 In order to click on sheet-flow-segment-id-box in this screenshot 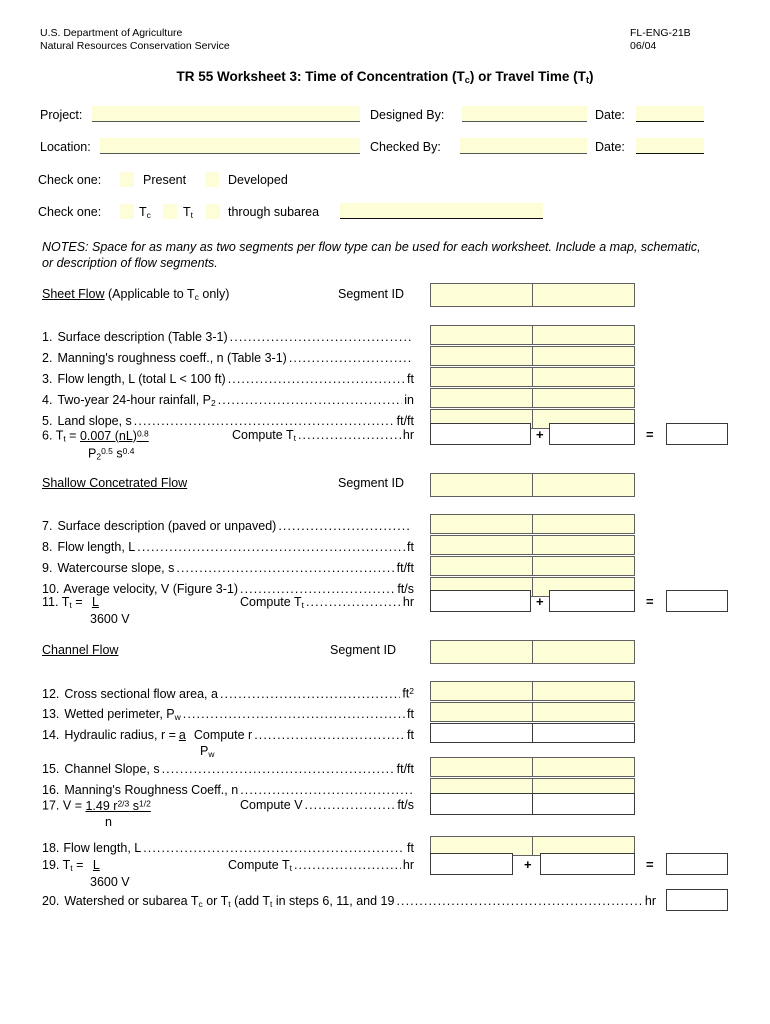, I will do `click(532, 295)`.